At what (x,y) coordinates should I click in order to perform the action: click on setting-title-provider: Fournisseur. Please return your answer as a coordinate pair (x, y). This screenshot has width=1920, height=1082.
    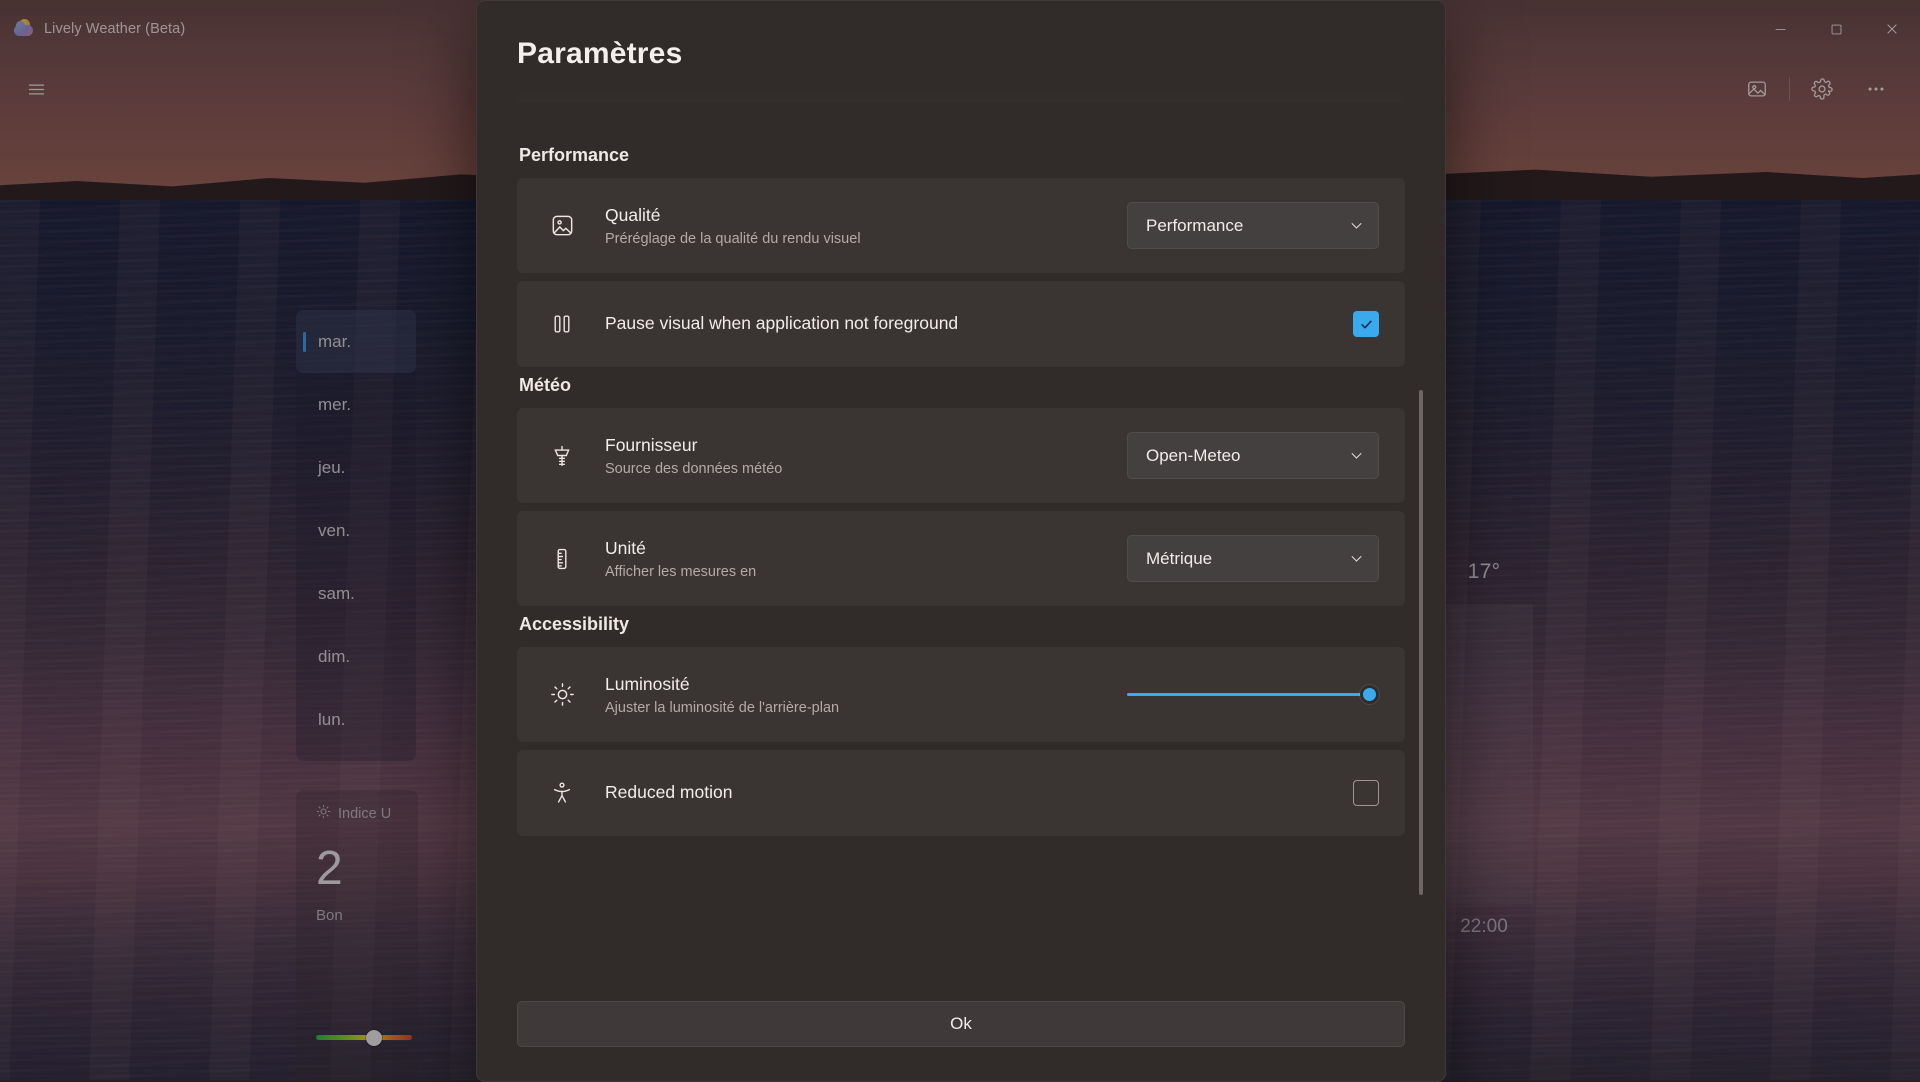
    Looking at the image, I should click on (853, 446).